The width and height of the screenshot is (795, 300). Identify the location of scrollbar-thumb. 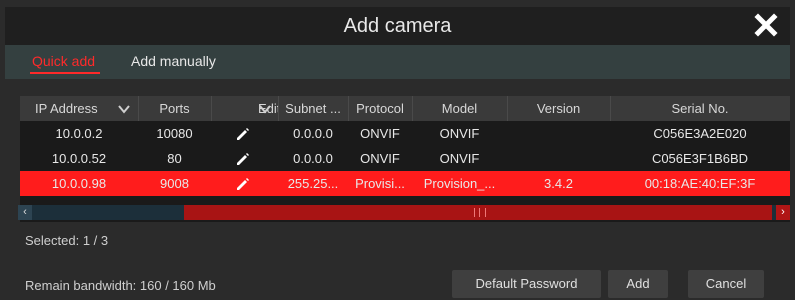
(478, 212).